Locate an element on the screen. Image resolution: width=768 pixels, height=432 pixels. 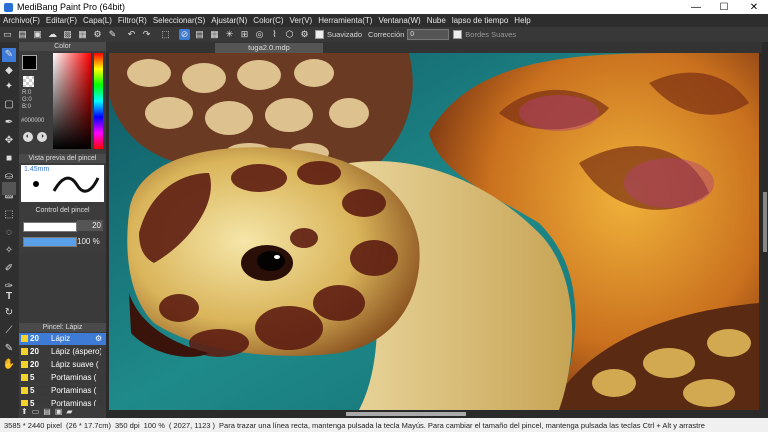
hue-slider is located at coordinates (98, 101).